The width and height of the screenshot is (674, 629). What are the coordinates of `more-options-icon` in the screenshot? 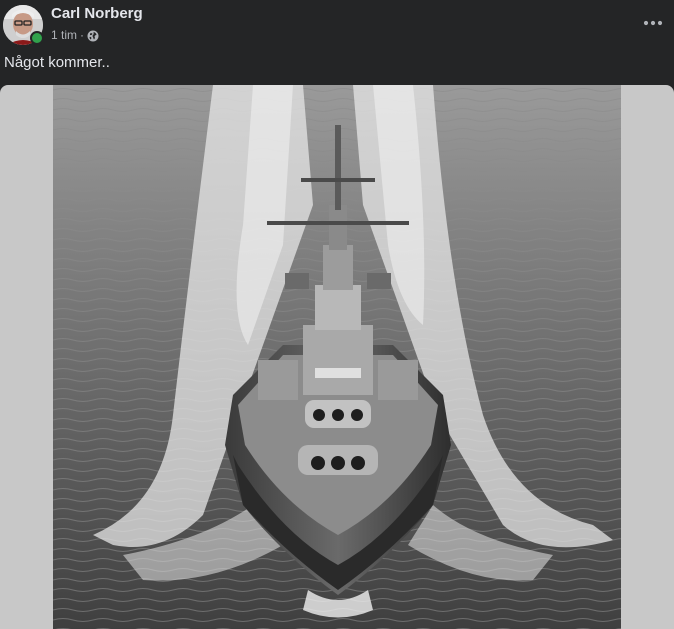 It's located at (653, 23).